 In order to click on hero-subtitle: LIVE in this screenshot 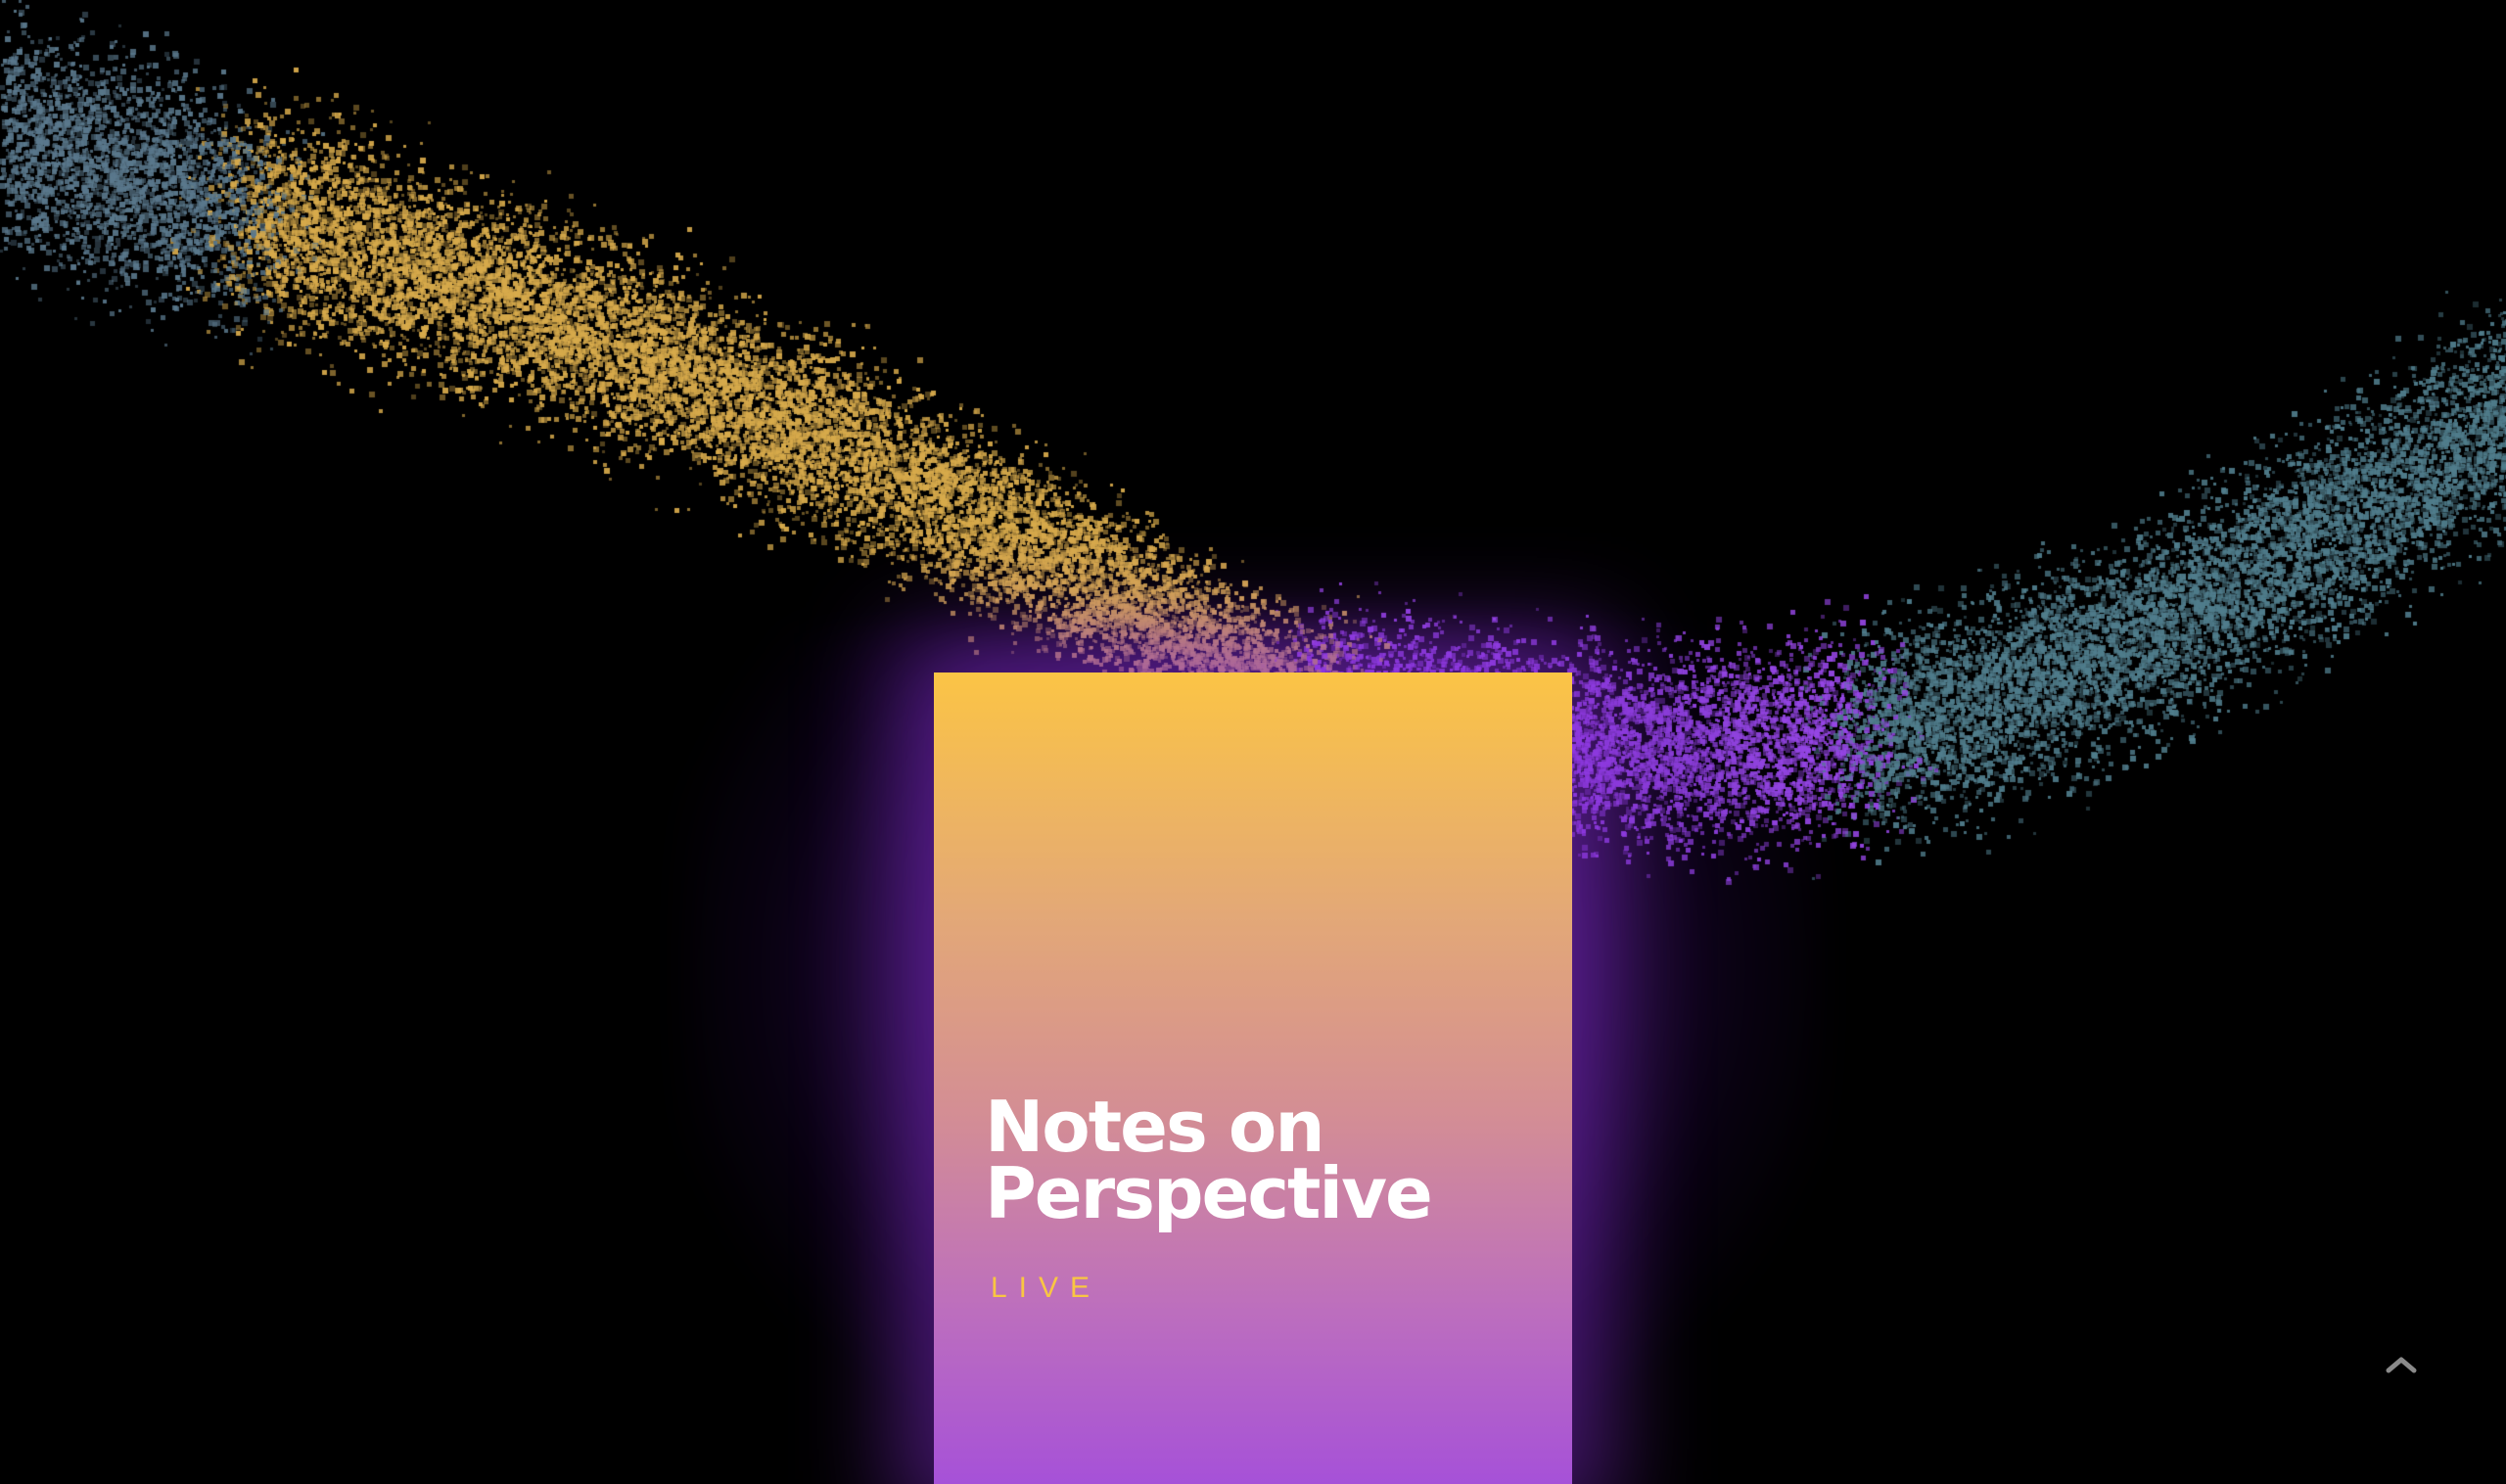, I will do `click(1046, 1288)`.